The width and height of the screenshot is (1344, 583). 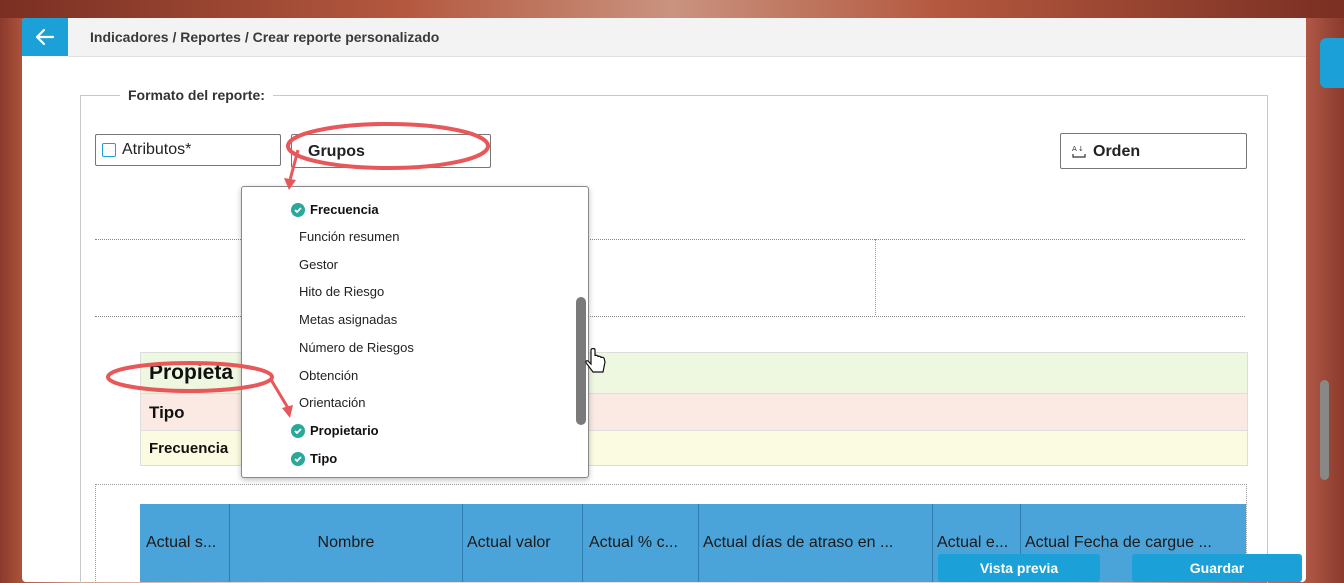 What do you see at coordinates (672, 9) in the screenshot?
I see `background-strip` at bounding box center [672, 9].